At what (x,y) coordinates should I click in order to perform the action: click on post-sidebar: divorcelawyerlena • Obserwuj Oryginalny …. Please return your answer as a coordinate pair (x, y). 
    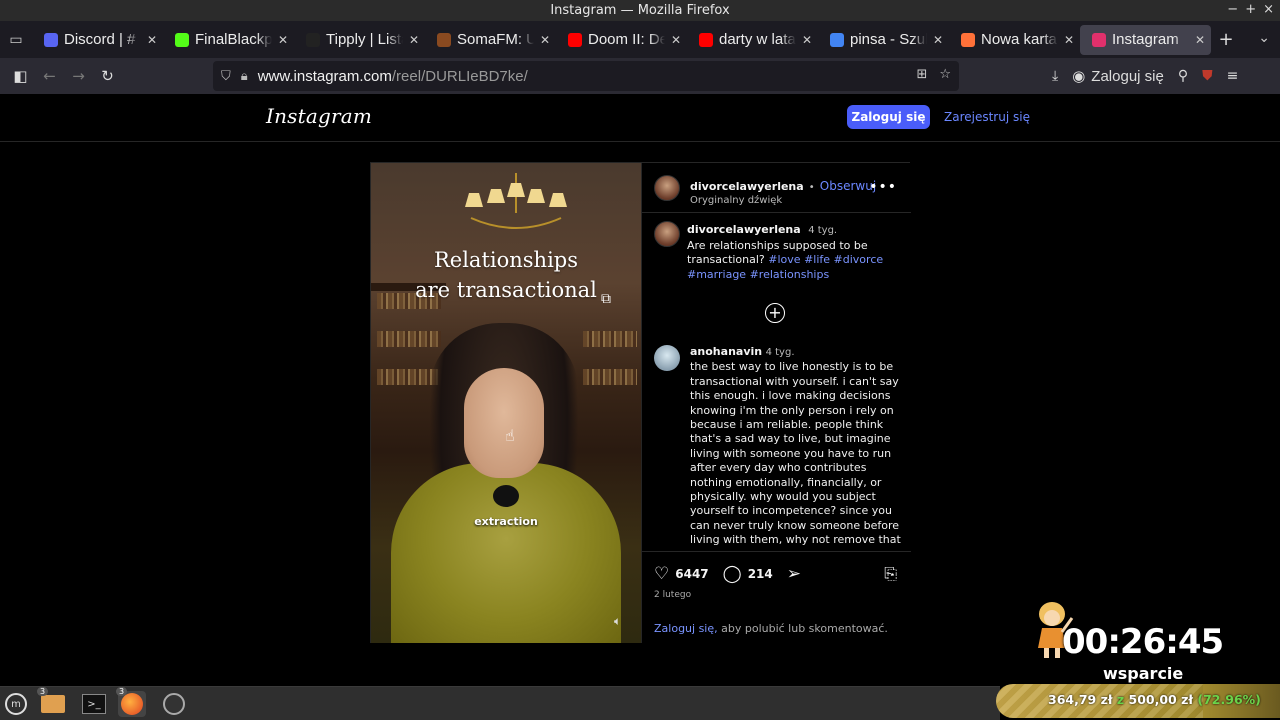
    Looking at the image, I should click on (776, 403).